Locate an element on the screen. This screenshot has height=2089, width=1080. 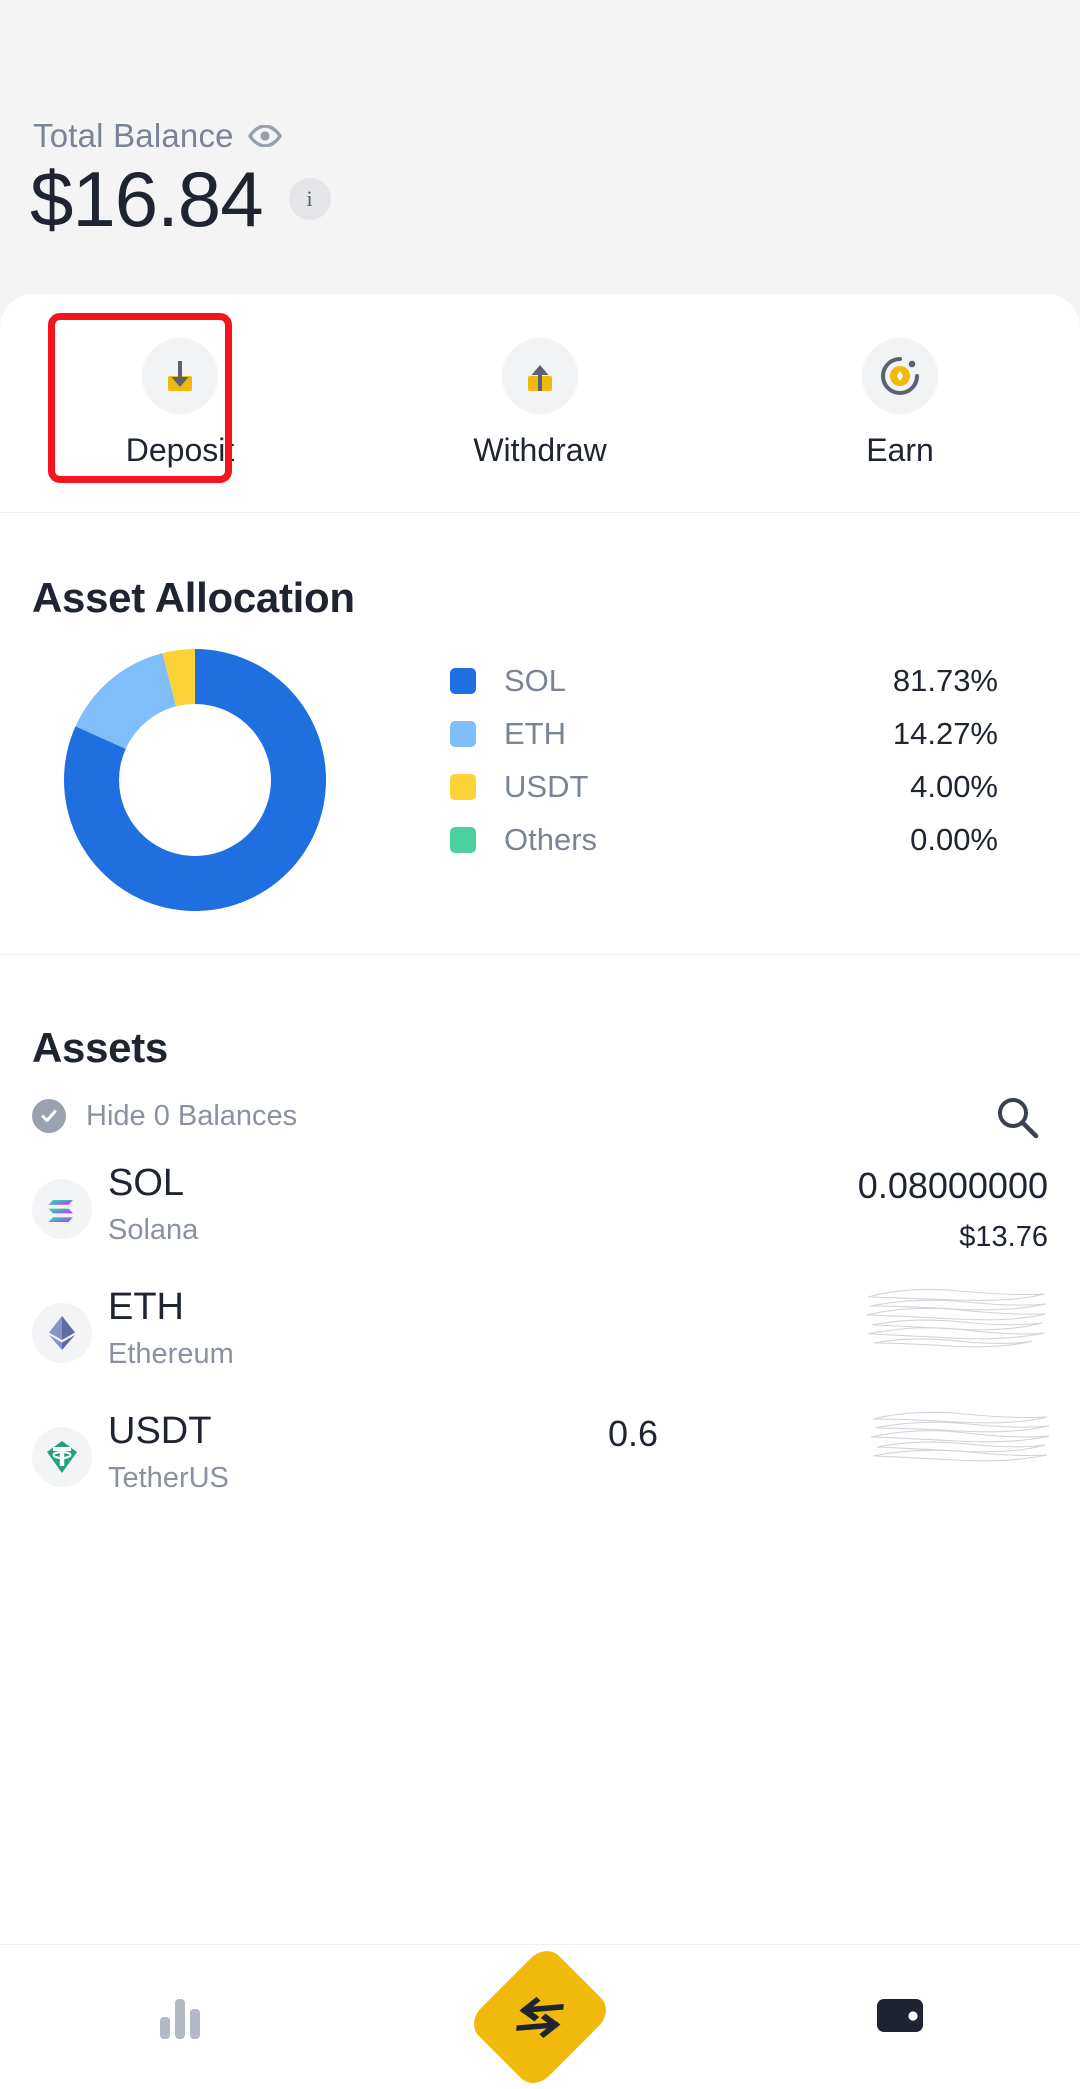
legend-value-eth: 14.27% is located at coordinates (945, 733).